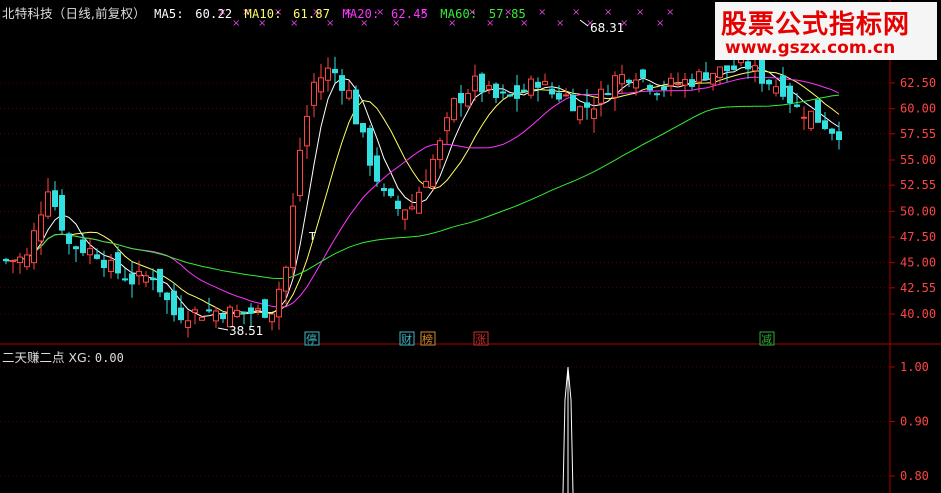 This screenshot has height=493, width=941. What do you see at coordinates (481, 338) in the screenshot?
I see `event-badge-4: 涨` at bounding box center [481, 338].